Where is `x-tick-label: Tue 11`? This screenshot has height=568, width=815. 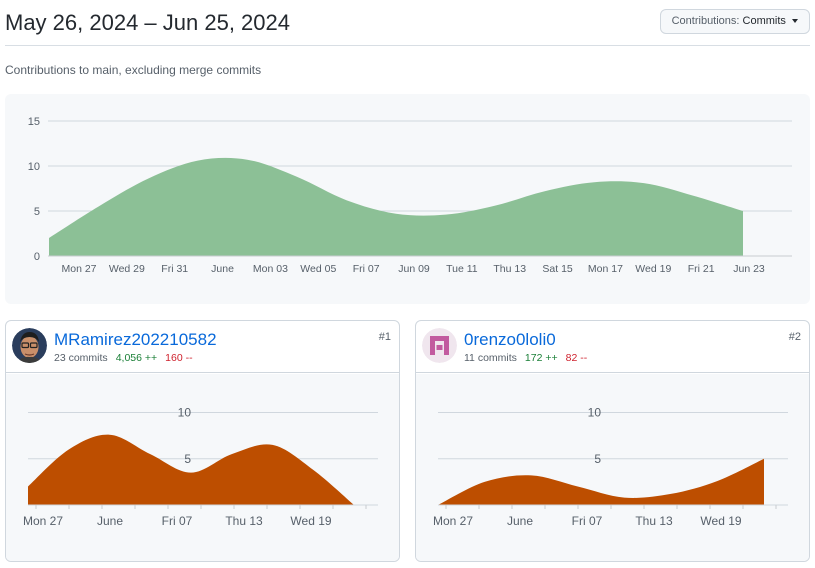 x-tick-label: Tue 11 is located at coordinates (462, 269).